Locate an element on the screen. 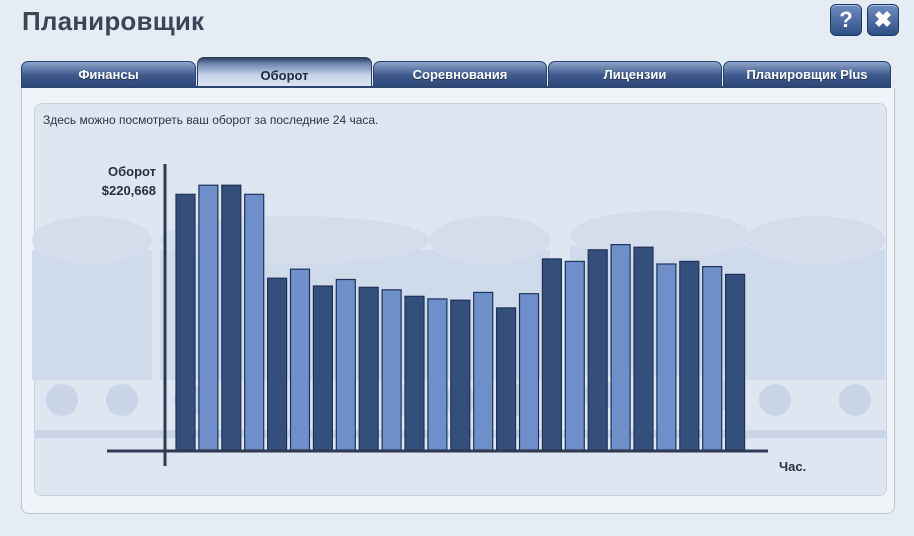 The width and height of the screenshot is (914, 536). y-axis-label: Оборот $220,668 is located at coordinates (120, 181).